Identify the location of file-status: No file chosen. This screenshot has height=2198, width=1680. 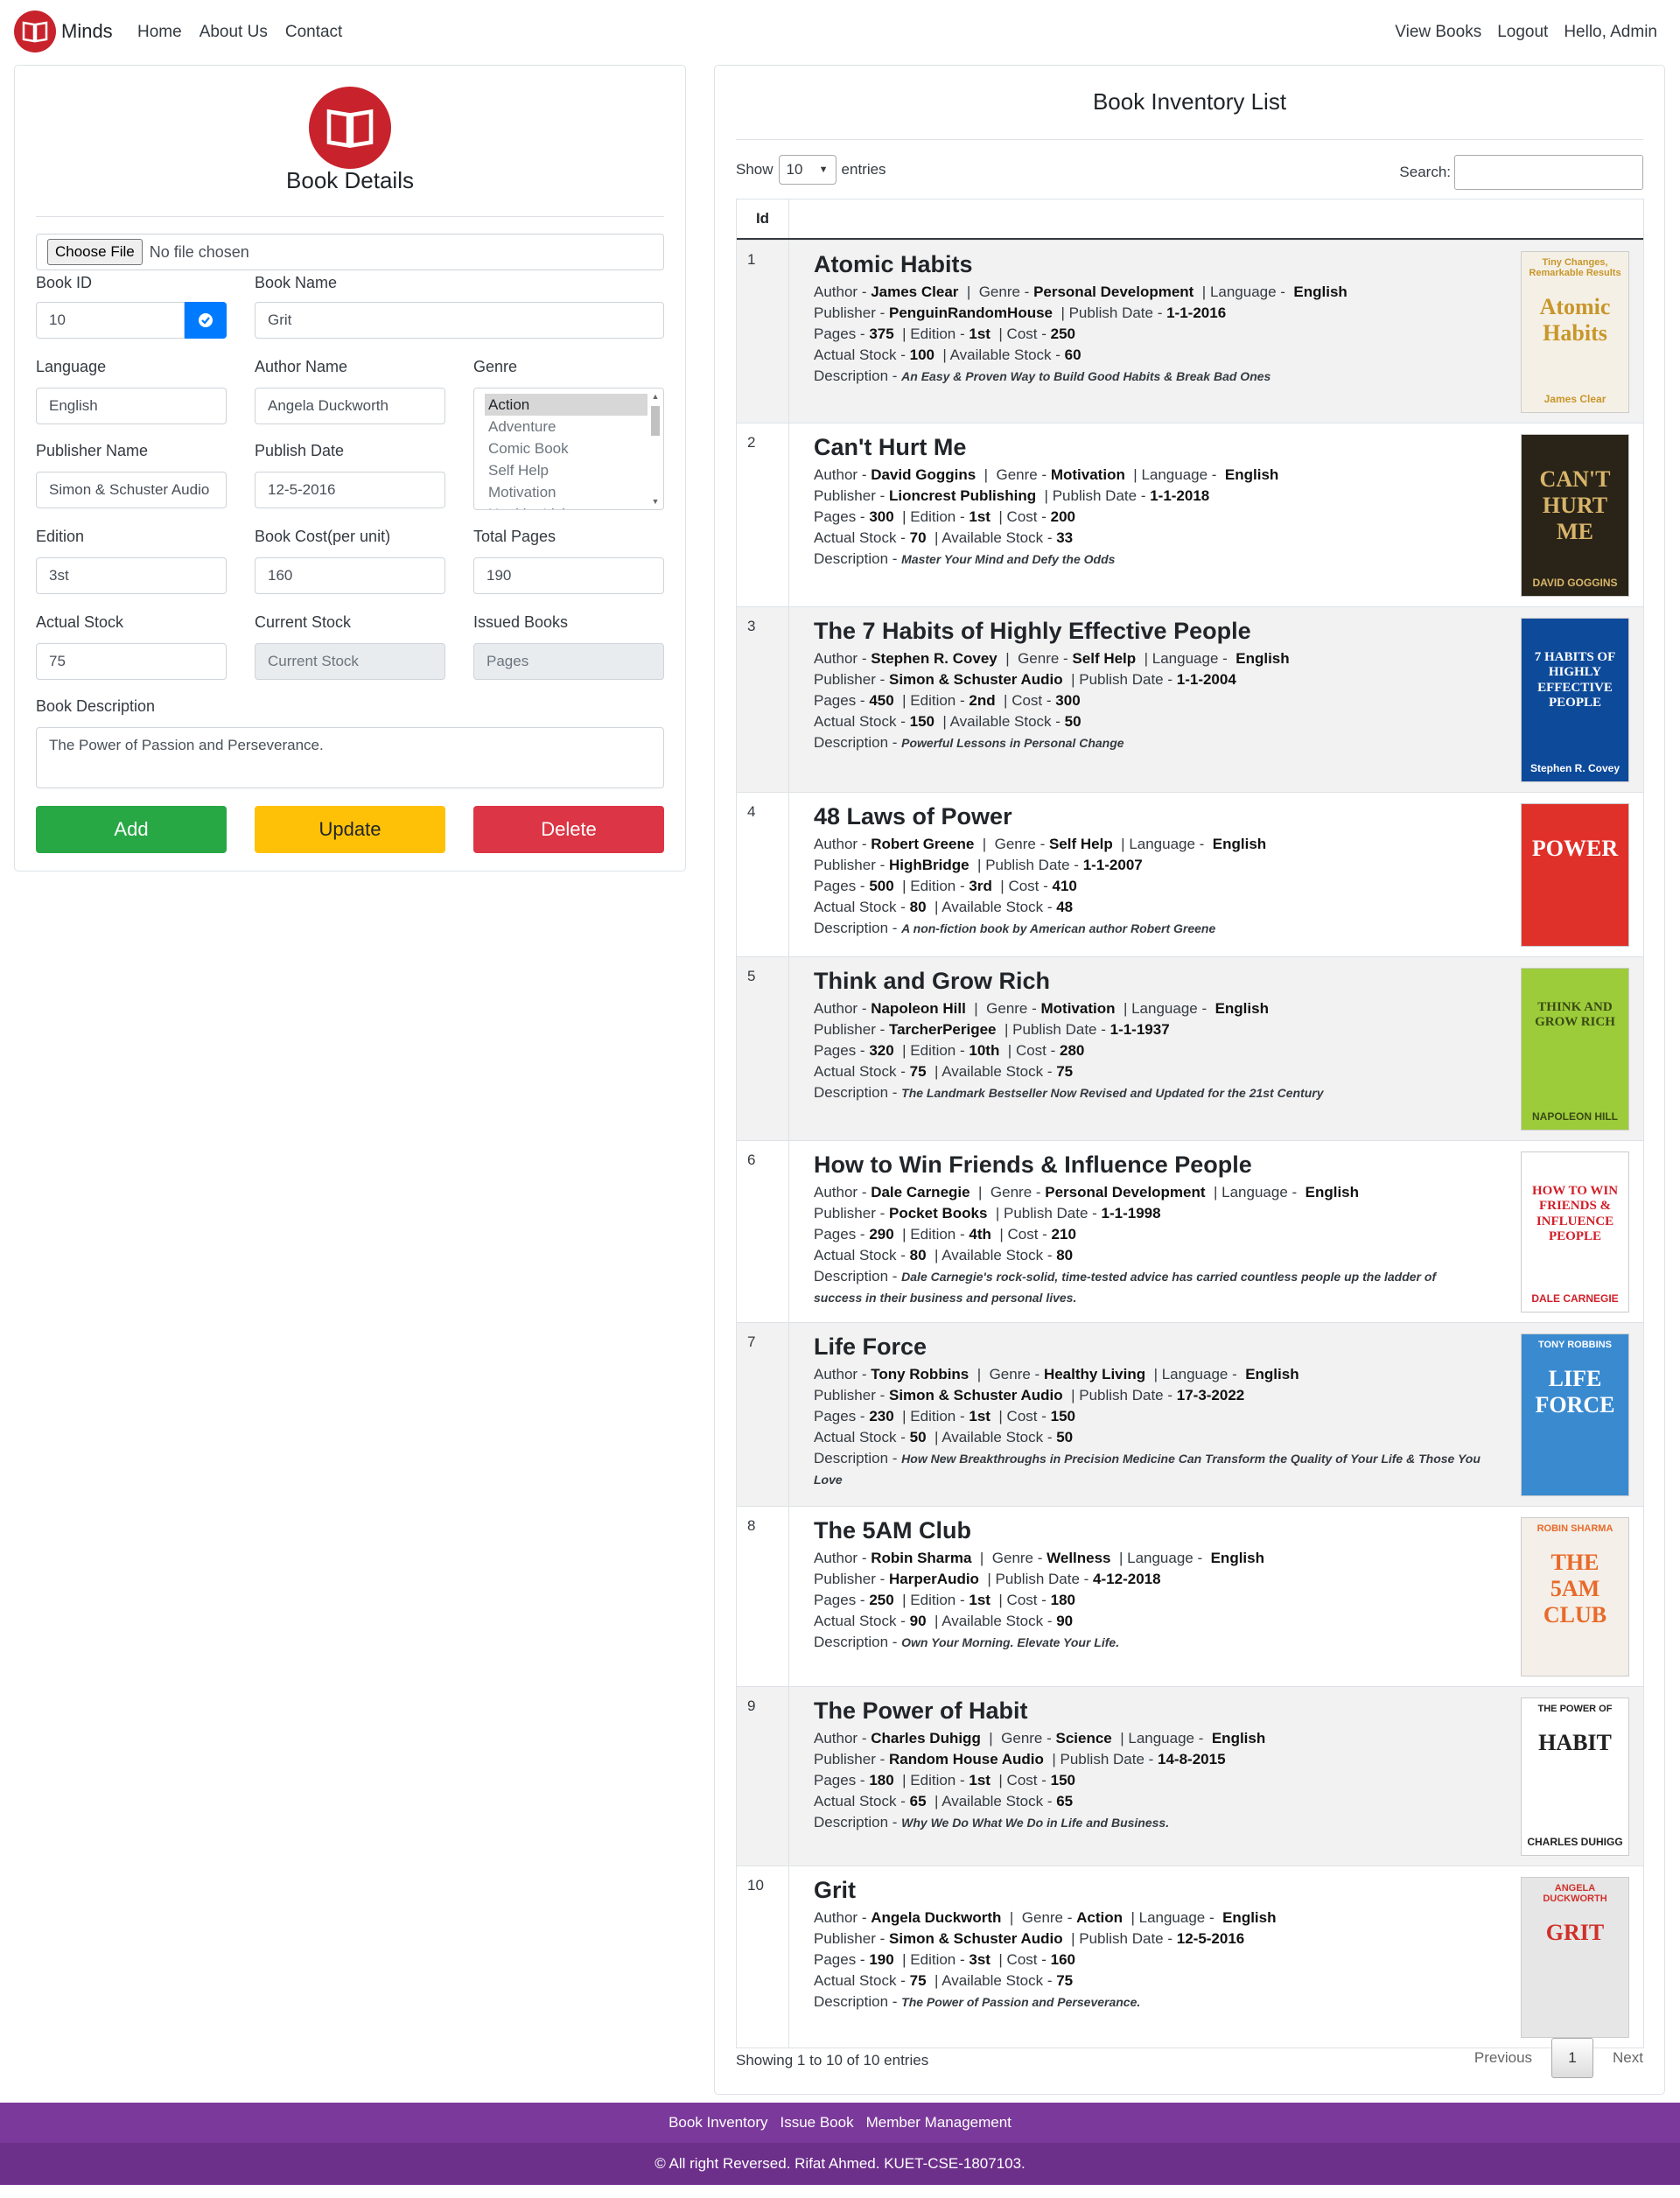
(199, 251).